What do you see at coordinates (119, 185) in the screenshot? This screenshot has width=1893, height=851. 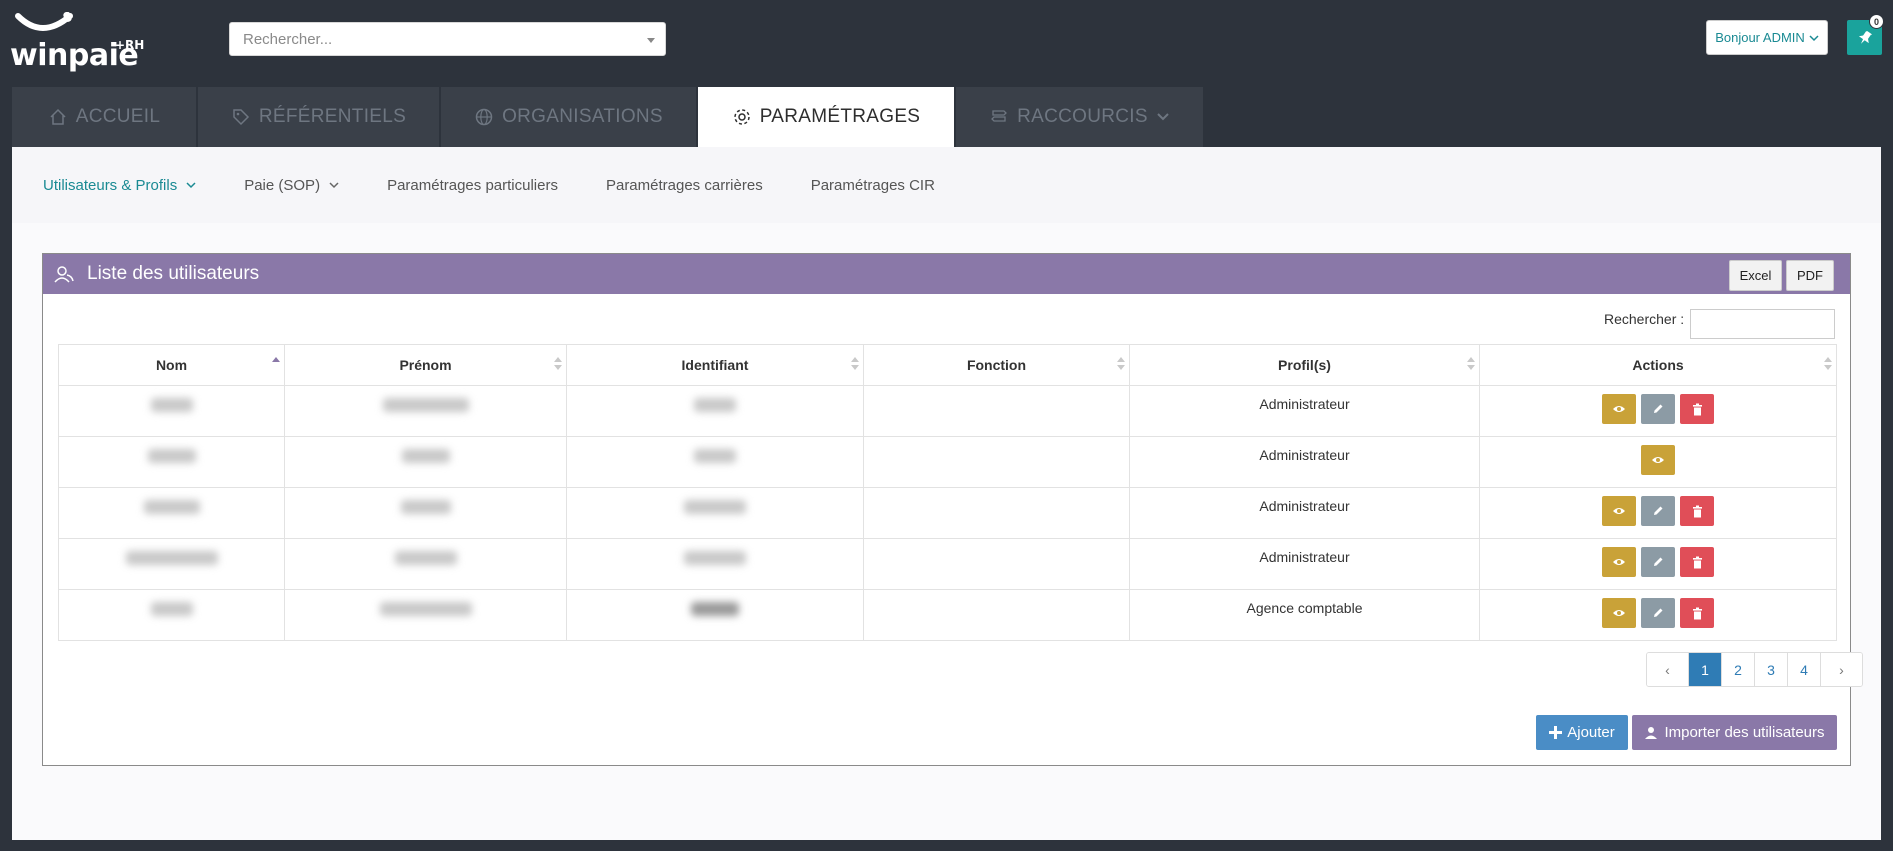 I see `subnav-utilisateurs-profils: Utilisateurs & Profils` at bounding box center [119, 185].